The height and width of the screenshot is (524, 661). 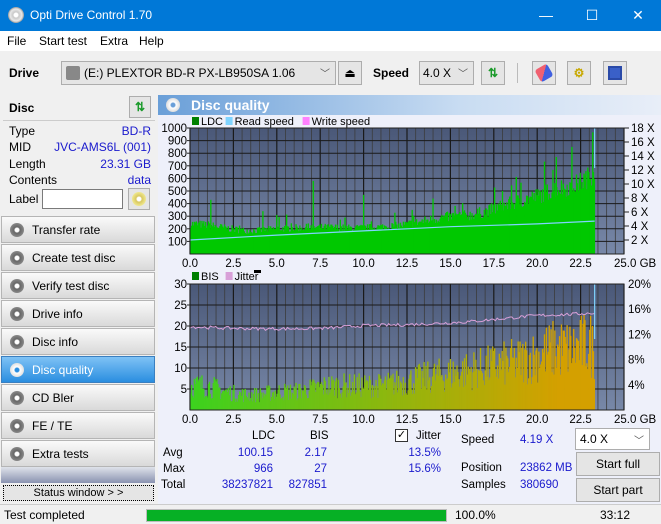 I want to click on contents-value: data, so click(x=139, y=180).